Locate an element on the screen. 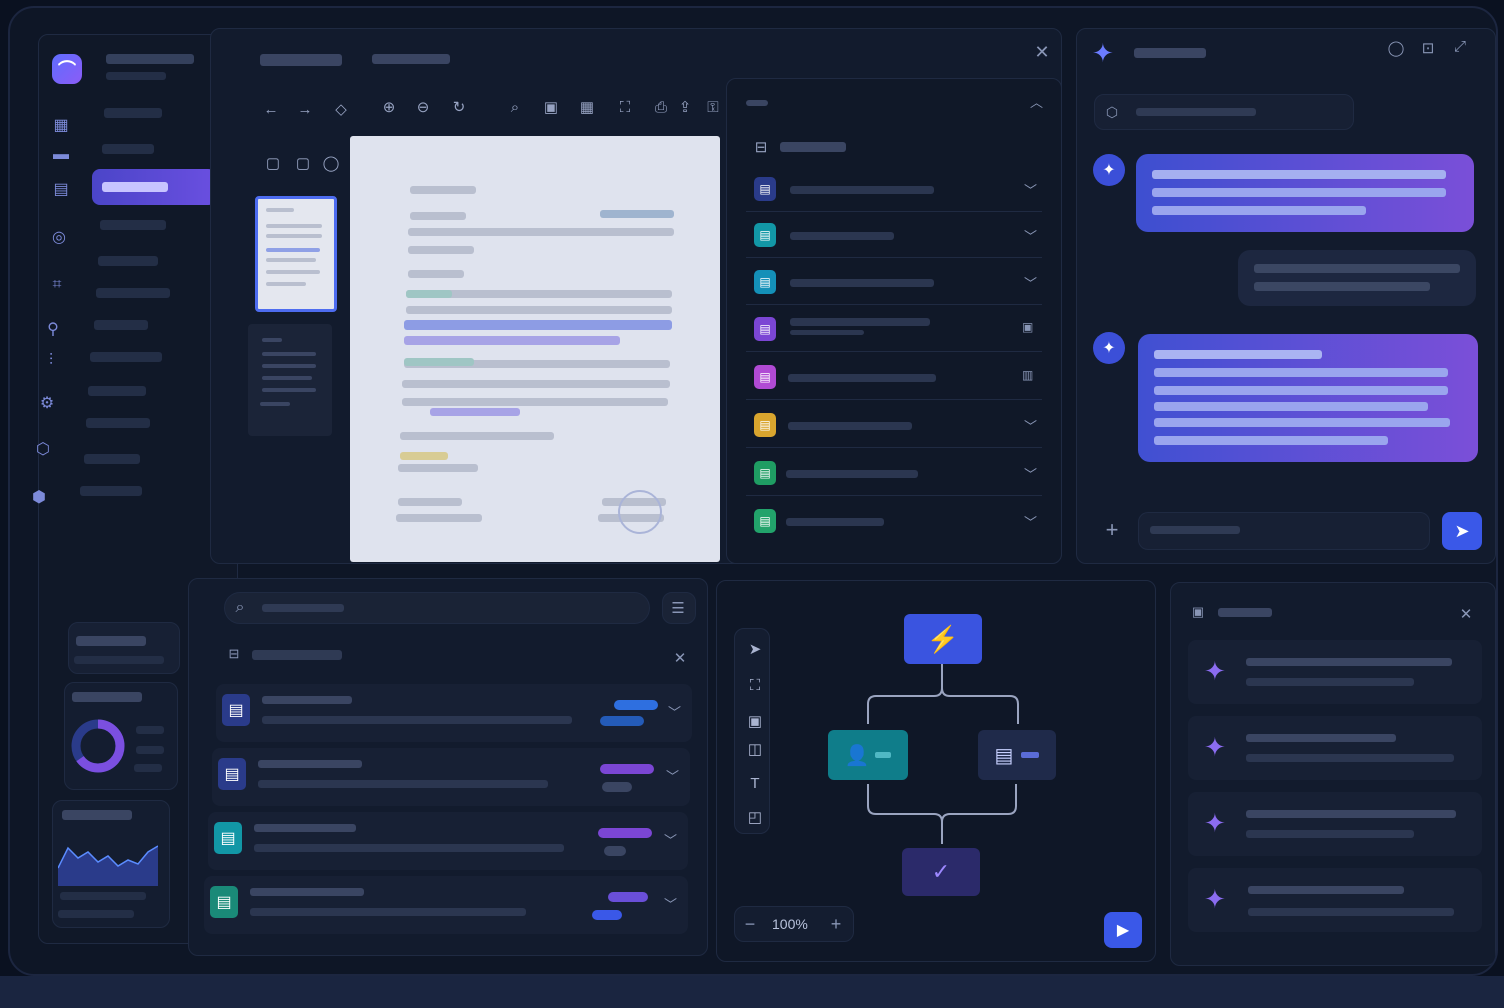 The height and width of the screenshot is (1008, 1504). zoom-in-button: + is located at coordinates (836, 924).